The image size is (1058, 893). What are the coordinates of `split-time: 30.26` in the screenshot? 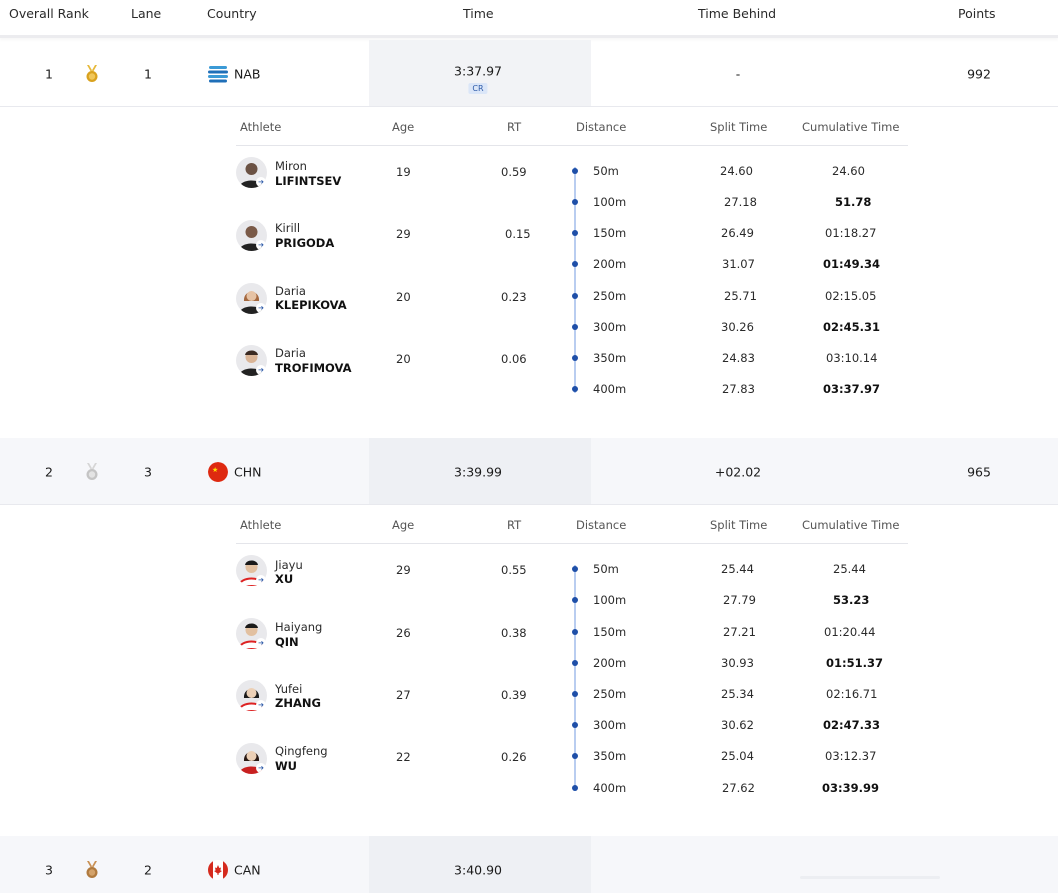 It's located at (737, 327).